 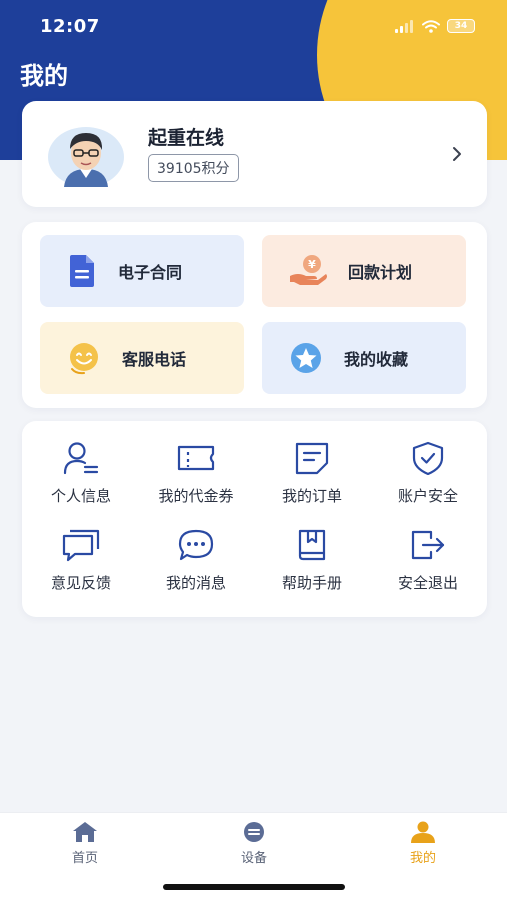 What do you see at coordinates (253, 26) in the screenshot?
I see `status-bar: 12:07 34` at bounding box center [253, 26].